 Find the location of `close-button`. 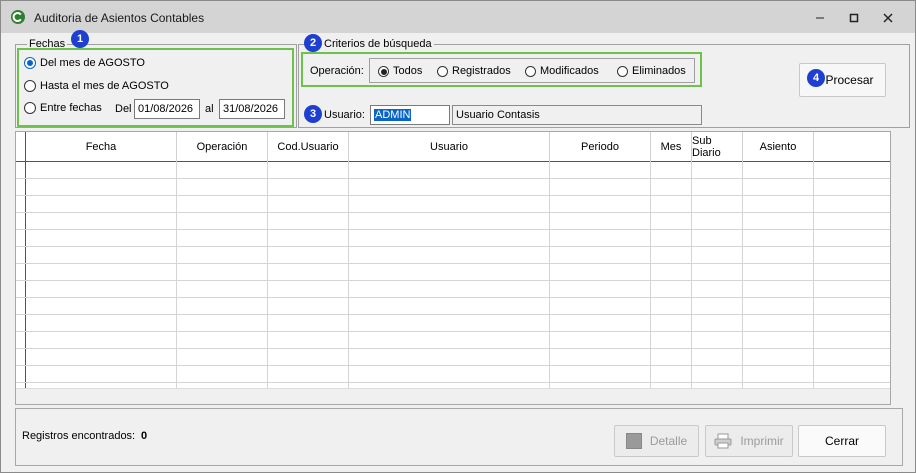

close-button is located at coordinates (888, 18).